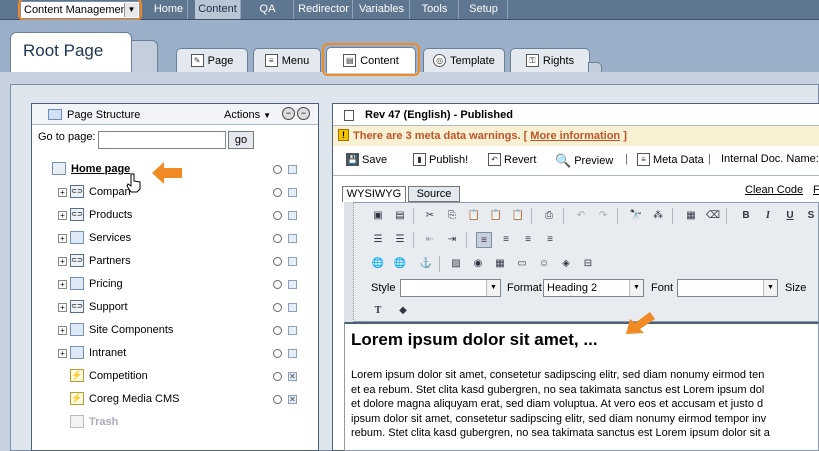  Describe the element at coordinates (496, 216) in the screenshot. I see `paste-text-icon: 📋` at that location.